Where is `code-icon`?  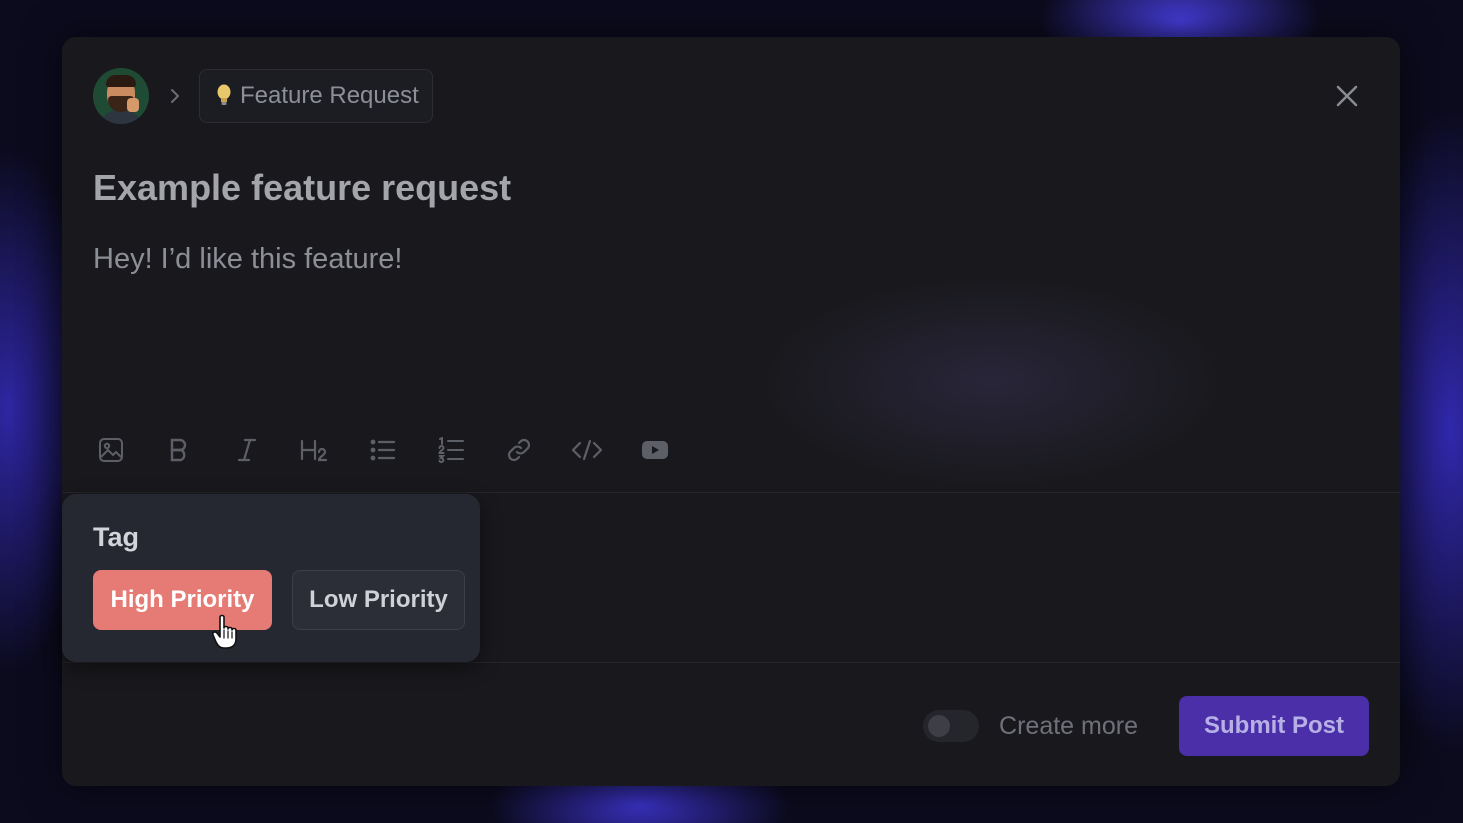 code-icon is located at coordinates (587, 450).